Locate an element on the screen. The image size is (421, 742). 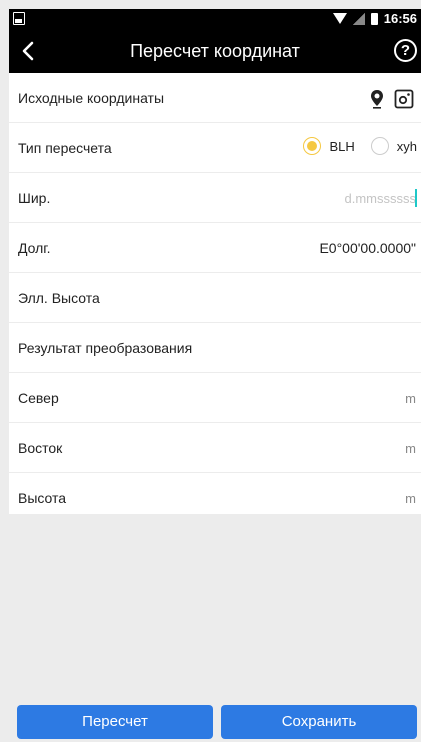
result-east-label: Восток is located at coordinates (40, 448).